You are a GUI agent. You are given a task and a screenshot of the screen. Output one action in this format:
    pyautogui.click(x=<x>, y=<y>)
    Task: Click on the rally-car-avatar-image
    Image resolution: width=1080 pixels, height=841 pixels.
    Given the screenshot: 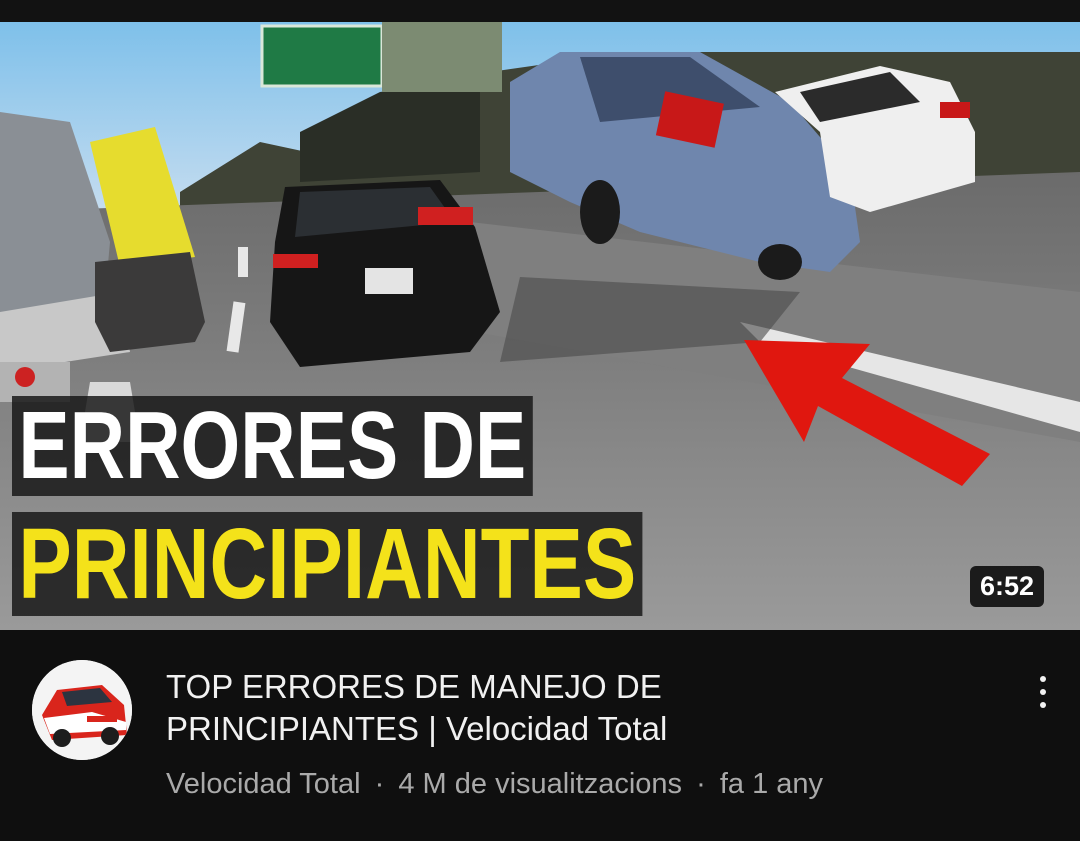 What is the action you would take?
    pyautogui.click(x=82, y=710)
    